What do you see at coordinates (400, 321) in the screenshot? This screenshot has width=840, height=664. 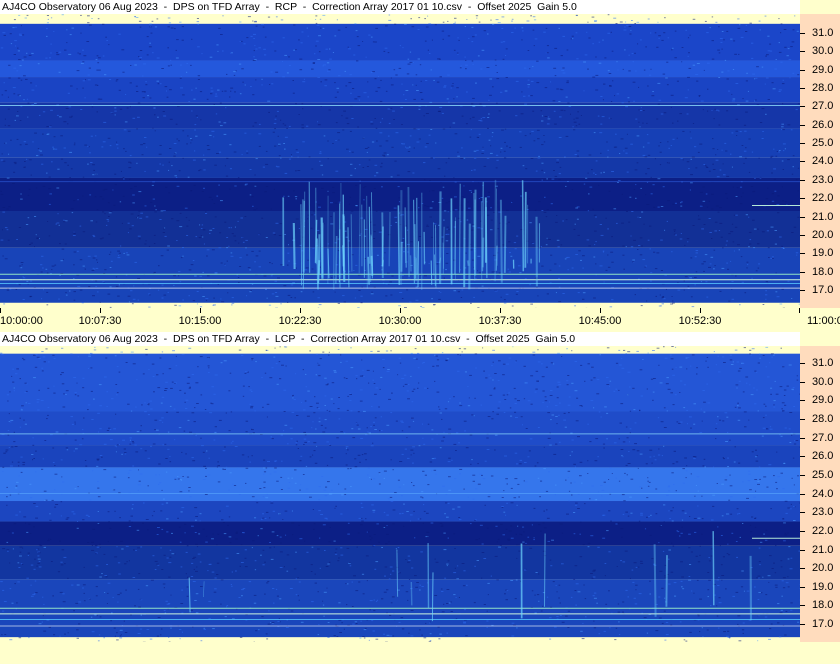 I see `time-label: 10:30:00` at bounding box center [400, 321].